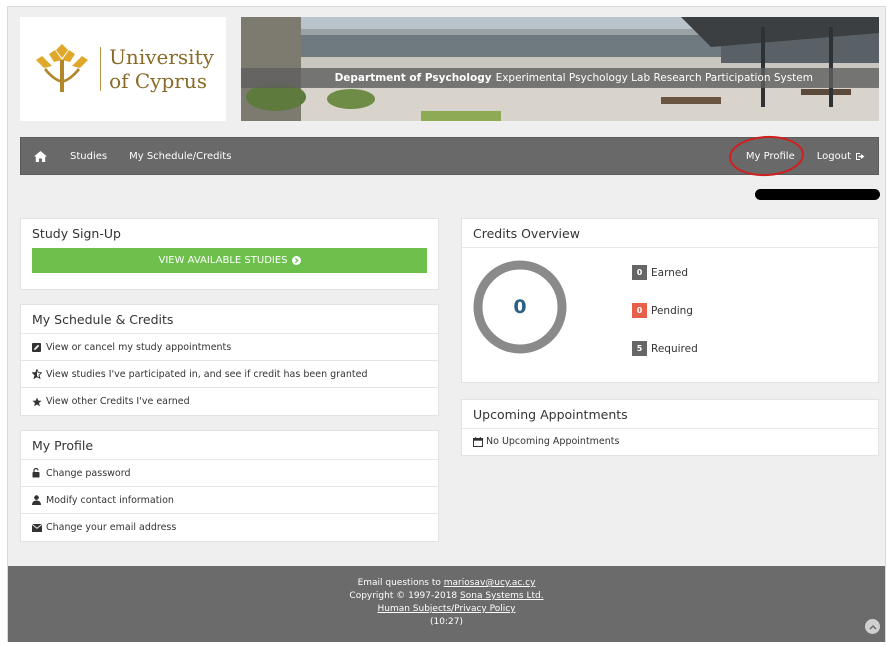  Describe the element at coordinates (399, 583) in the screenshot. I see `footer-email-prefix: Email questions to` at that location.